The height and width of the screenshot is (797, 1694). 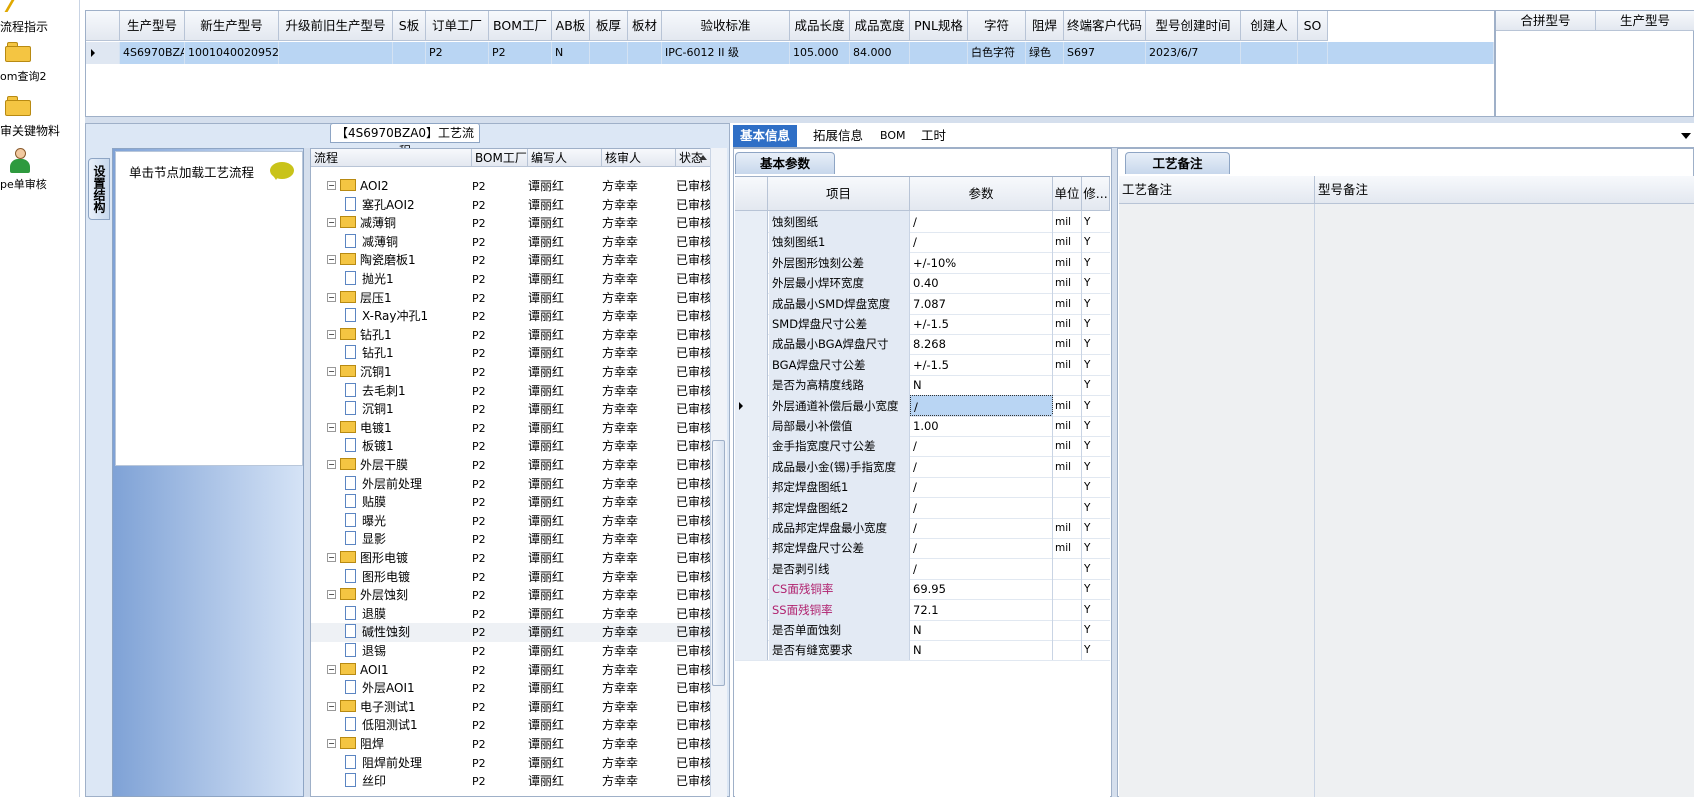 I want to click on tree-row: − 外层干膜 P2 谭丽红 方幸幸 已审核, so click(x=511, y=465).